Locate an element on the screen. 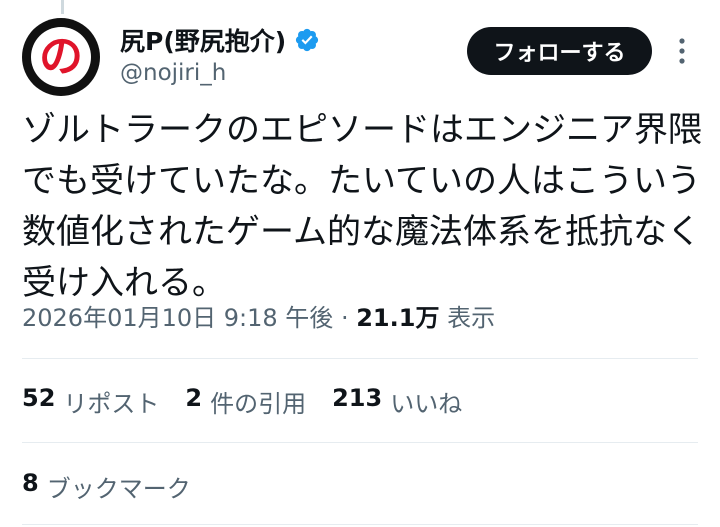  views-count: 21.1万 is located at coordinates (398, 318).